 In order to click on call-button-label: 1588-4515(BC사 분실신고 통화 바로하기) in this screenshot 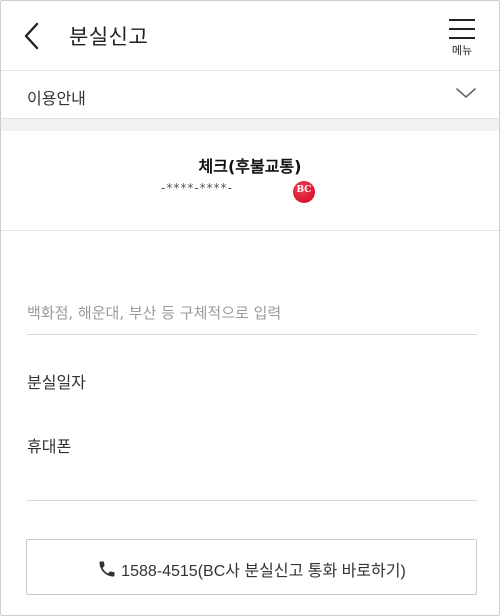, I will do `click(263, 571)`.